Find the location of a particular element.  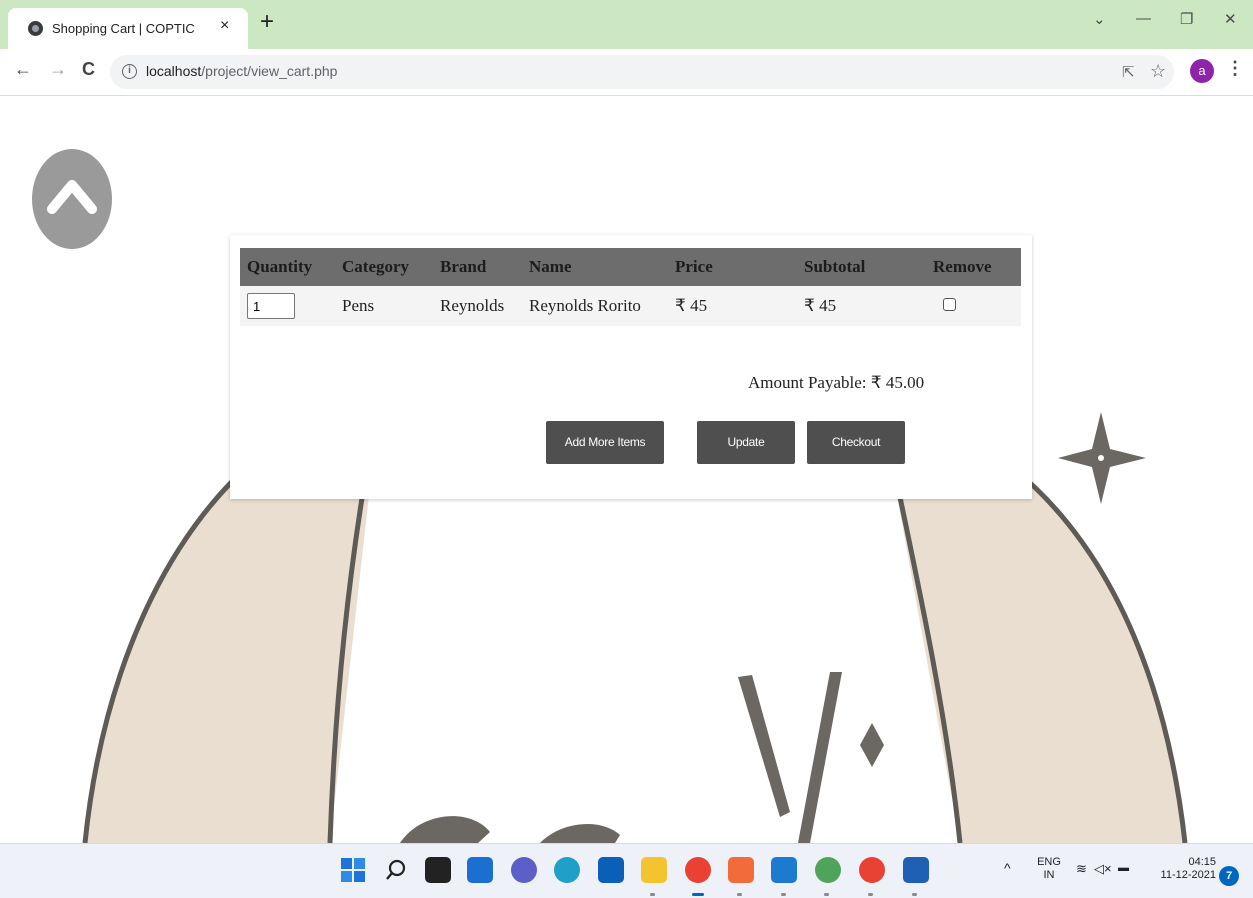

photos-icon is located at coordinates (828, 870).